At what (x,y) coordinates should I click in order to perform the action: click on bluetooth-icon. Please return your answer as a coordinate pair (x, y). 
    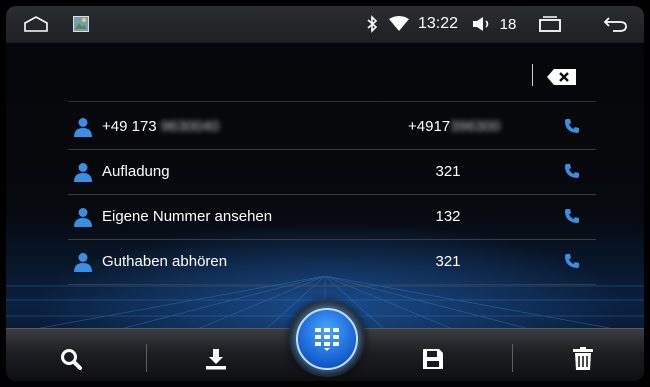
    Looking at the image, I should click on (372, 24).